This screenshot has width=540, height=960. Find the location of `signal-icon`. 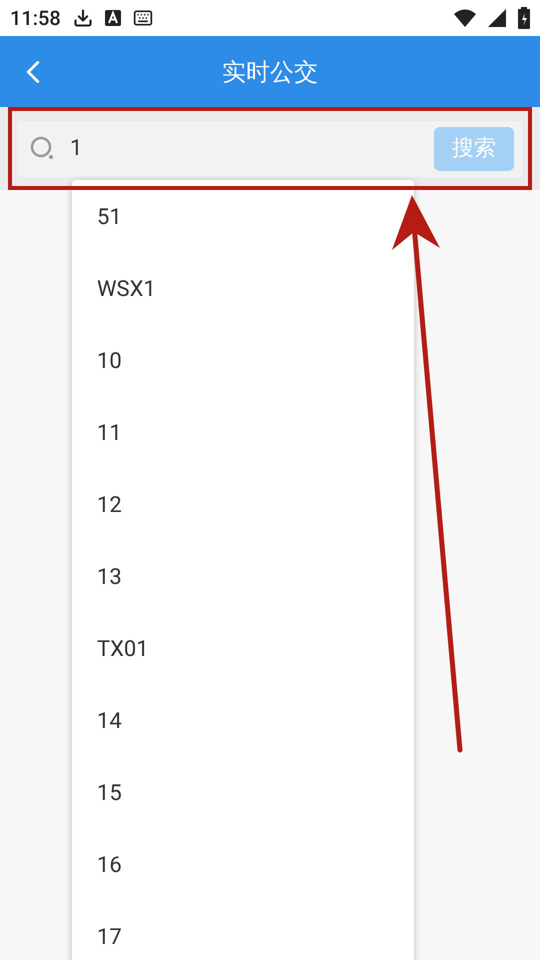

signal-icon is located at coordinates (497, 18).